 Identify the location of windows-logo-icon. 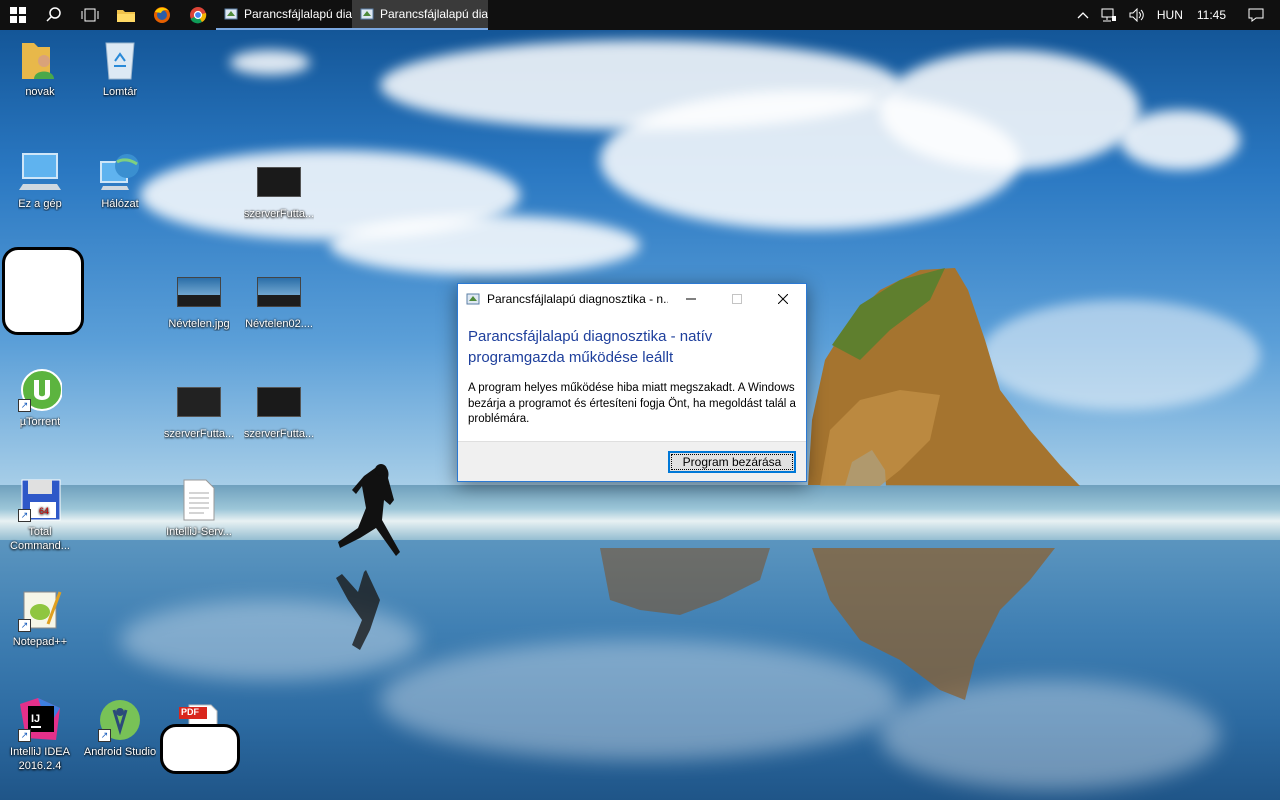
(18, 15).